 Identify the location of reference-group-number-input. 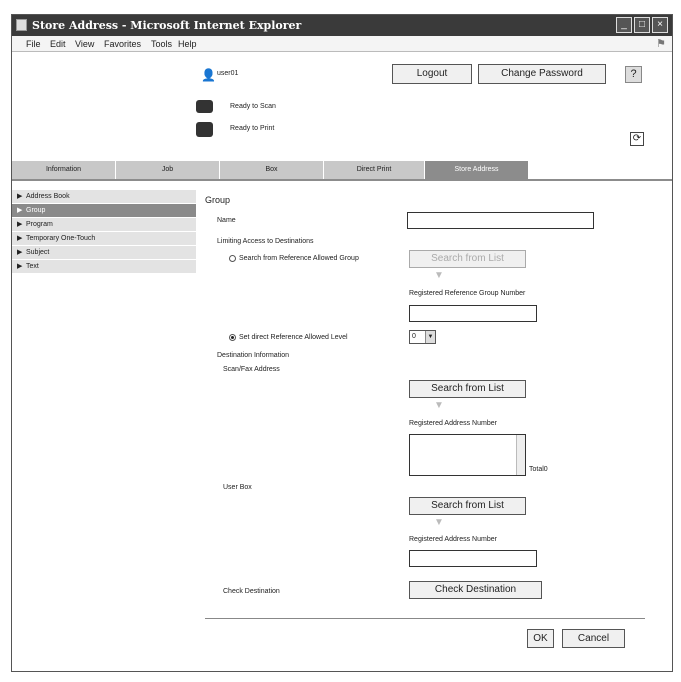
(473, 313).